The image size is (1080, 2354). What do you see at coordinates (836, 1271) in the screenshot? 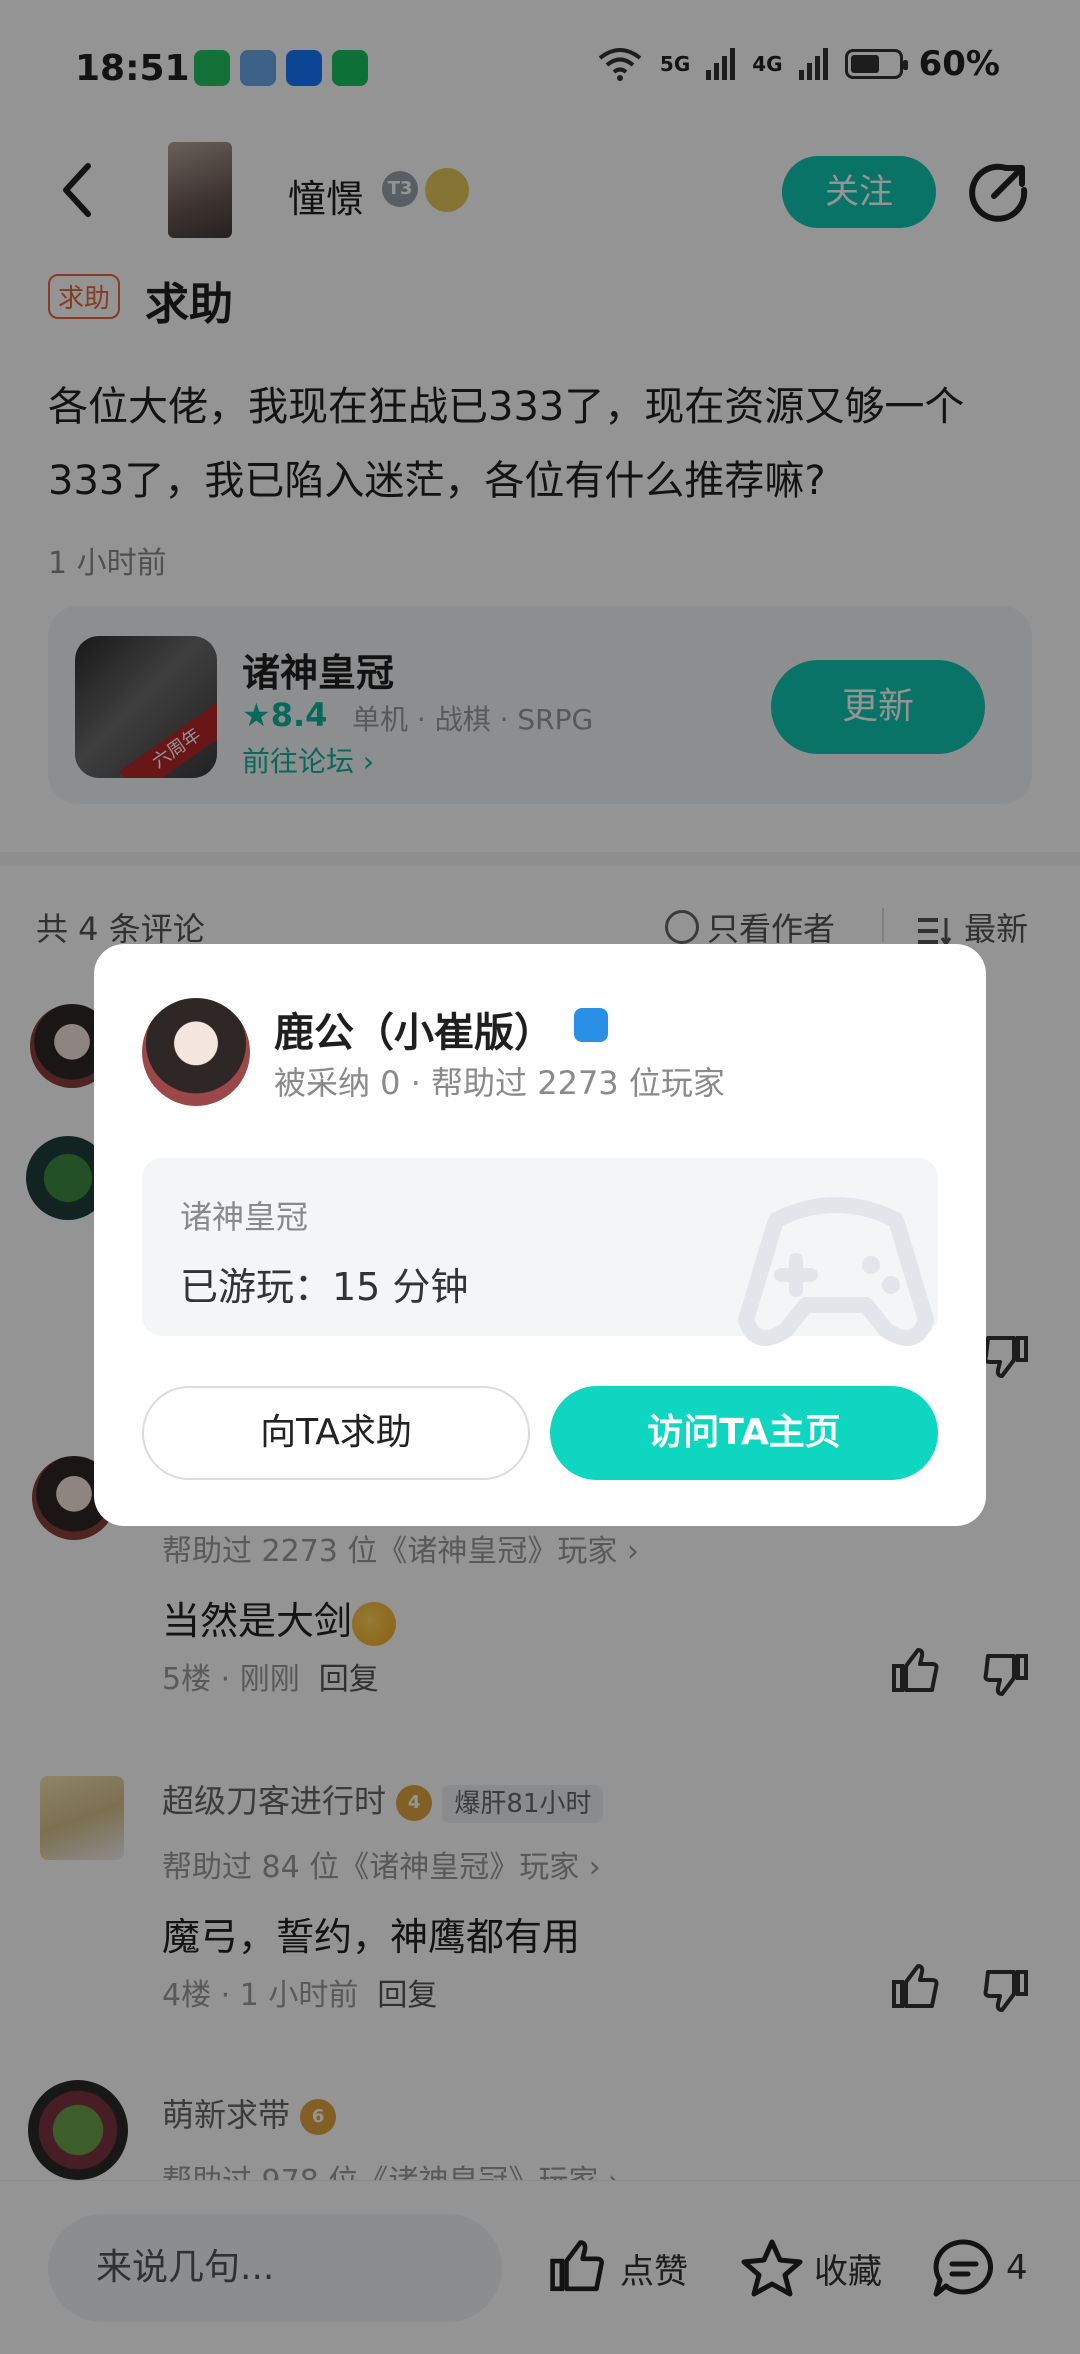
I see `gamepad-icon` at bounding box center [836, 1271].